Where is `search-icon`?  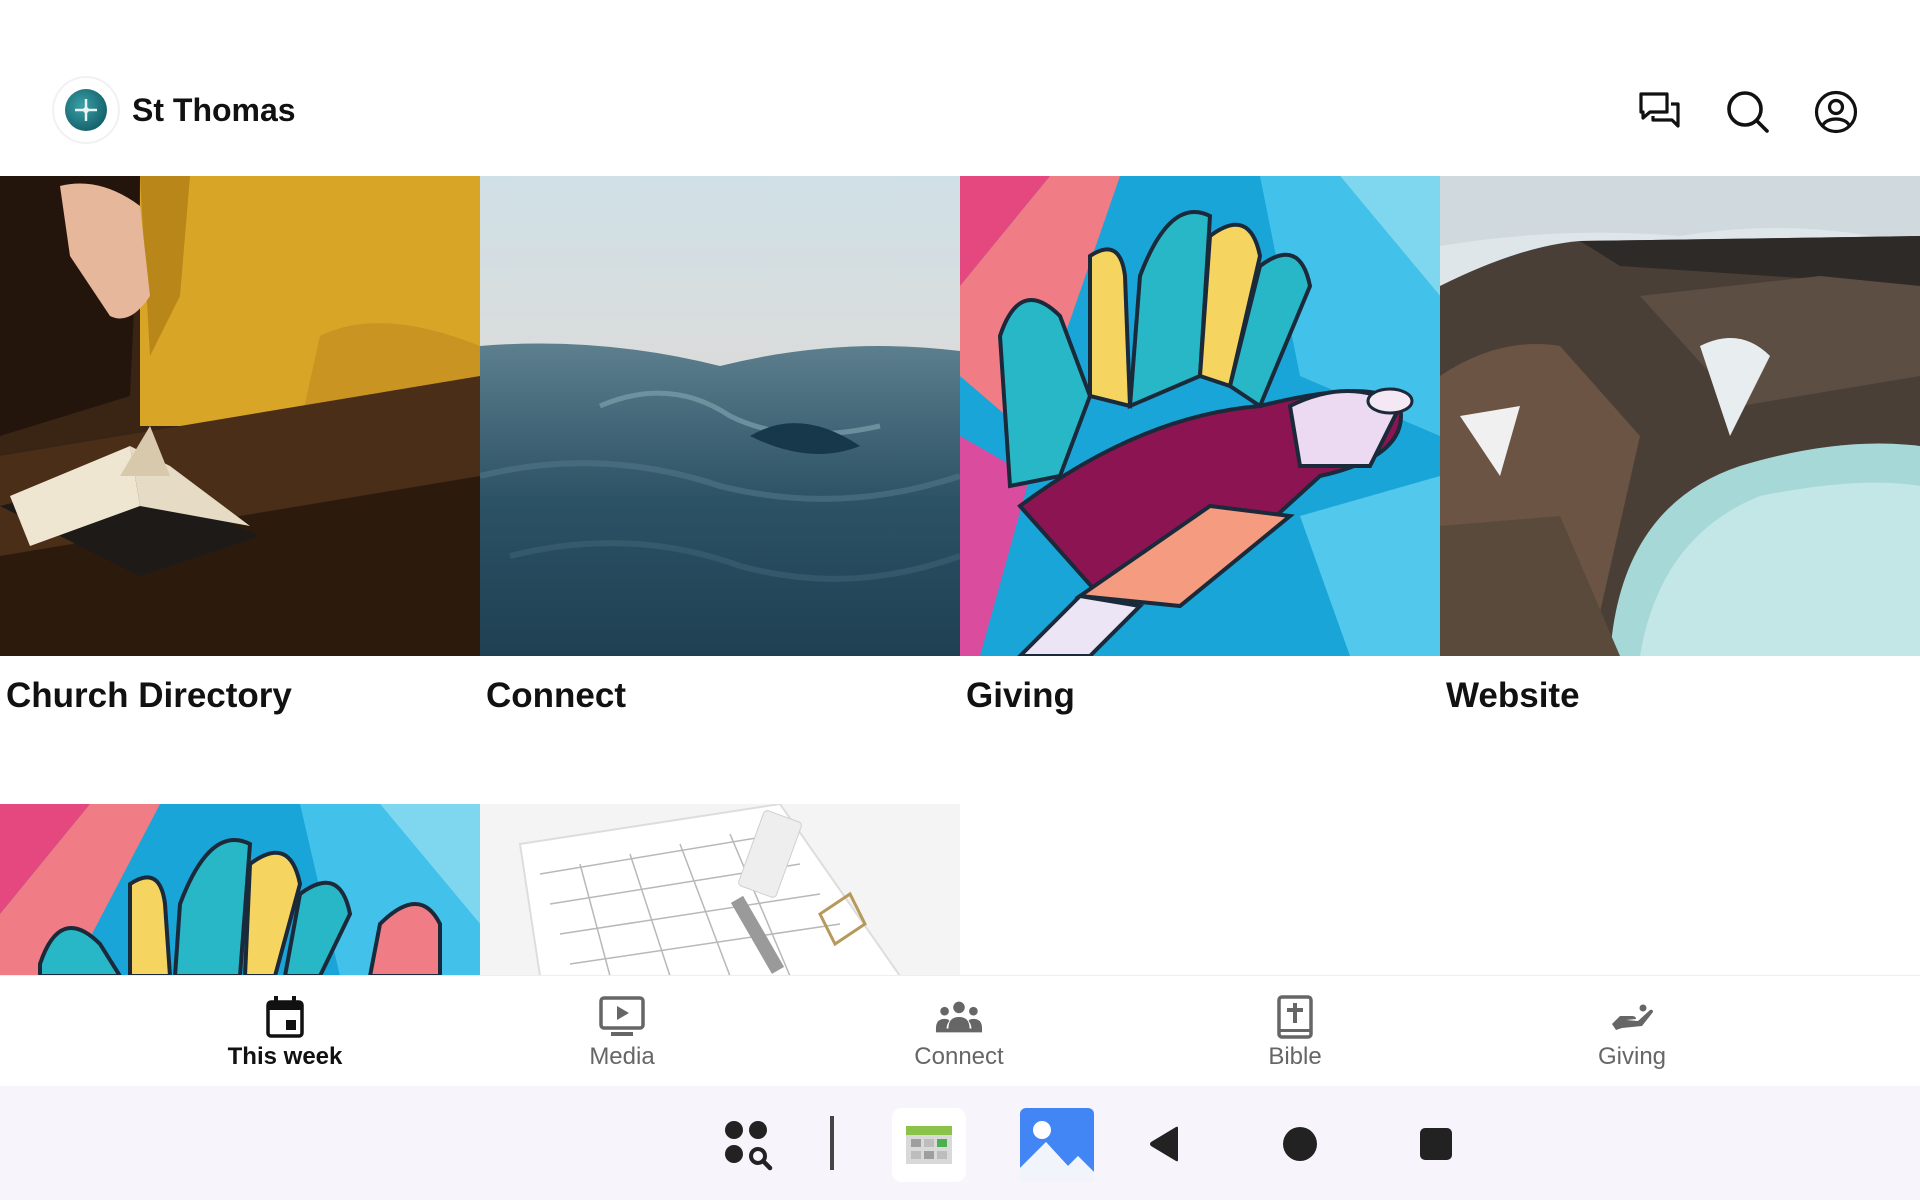 search-icon is located at coordinates (1748, 112).